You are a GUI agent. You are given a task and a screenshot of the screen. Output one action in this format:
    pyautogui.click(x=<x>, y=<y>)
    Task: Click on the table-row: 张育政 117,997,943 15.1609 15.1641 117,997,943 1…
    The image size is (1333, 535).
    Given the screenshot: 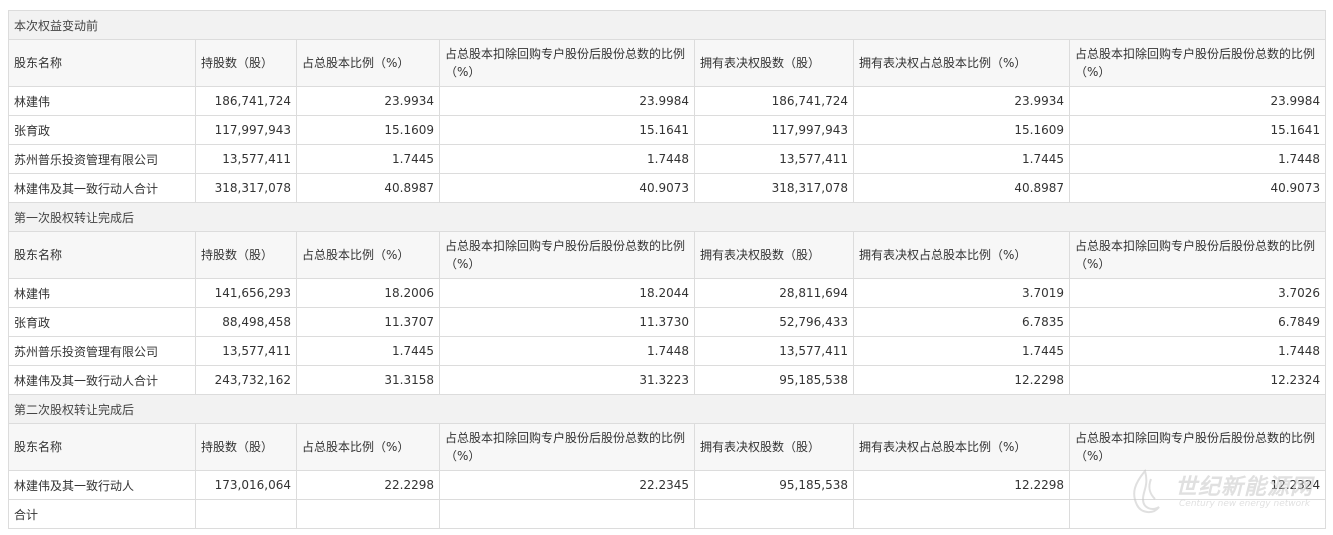 What is the action you would take?
    pyautogui.click(x=667, y=130)
    